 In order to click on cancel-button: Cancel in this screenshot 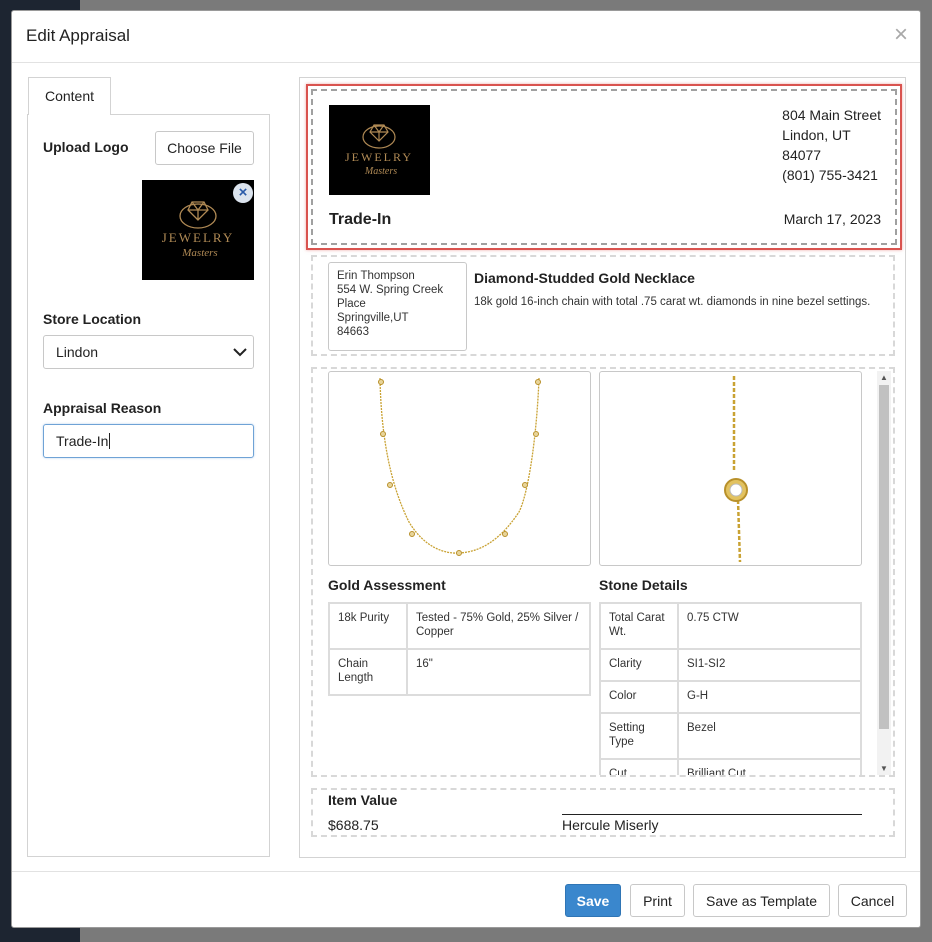, I will do `click(872, 900)`.